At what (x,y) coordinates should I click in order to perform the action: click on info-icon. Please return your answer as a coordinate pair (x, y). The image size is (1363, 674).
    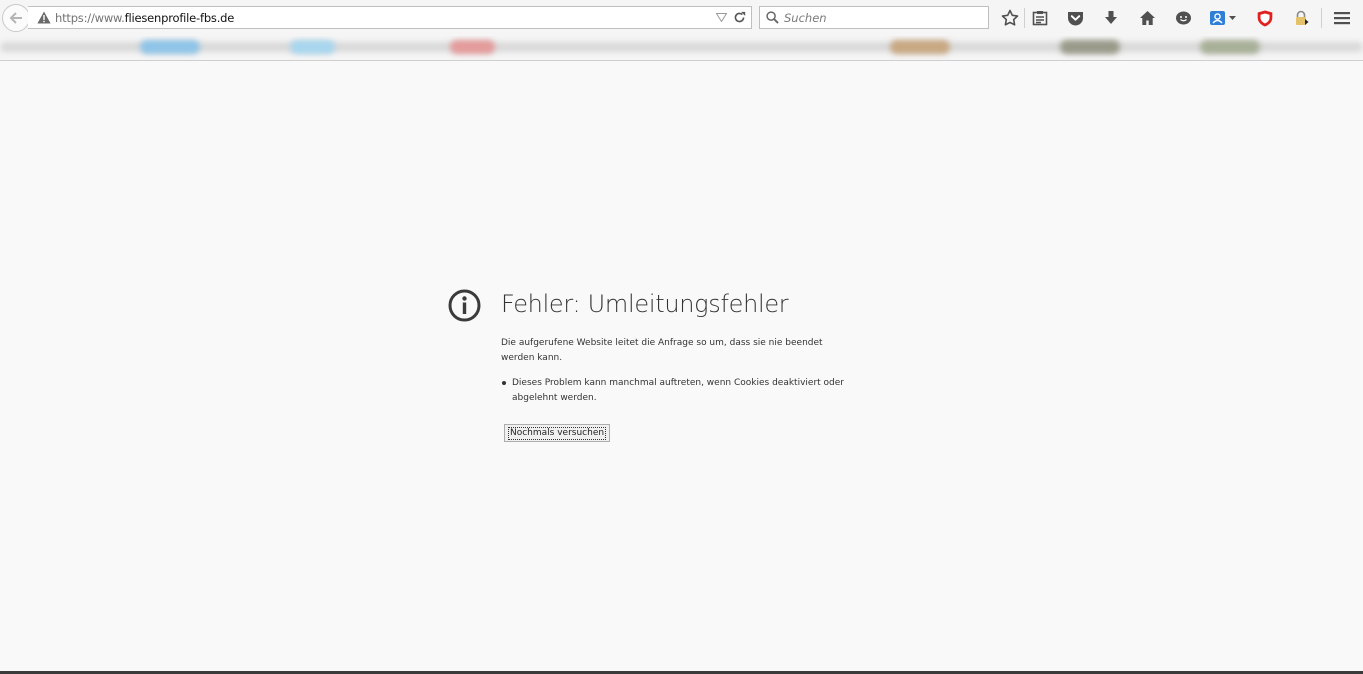
    Looking at the image, I should click on (464, 305).